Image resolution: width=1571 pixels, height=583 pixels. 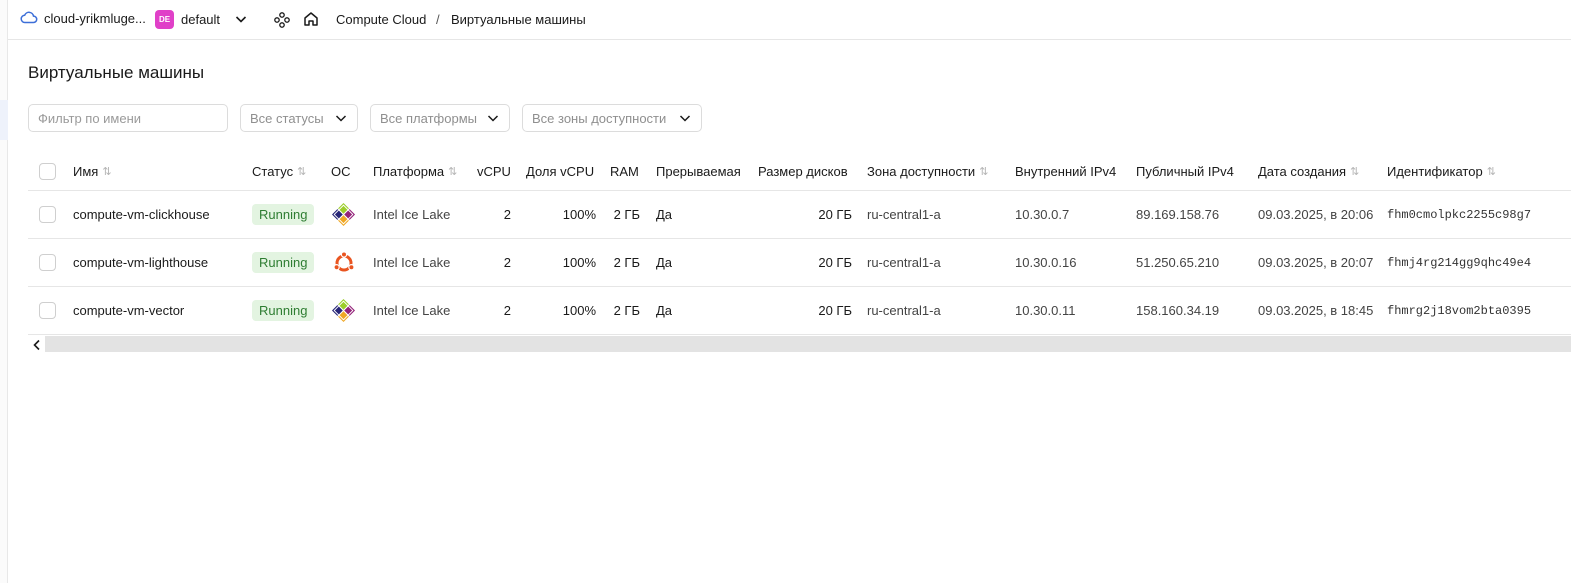 What do you see at coordinates (560, 171) in the screenshot?
I see `column-header-vcpu-share: Доля vCPU` at bounding box center [560, 171].